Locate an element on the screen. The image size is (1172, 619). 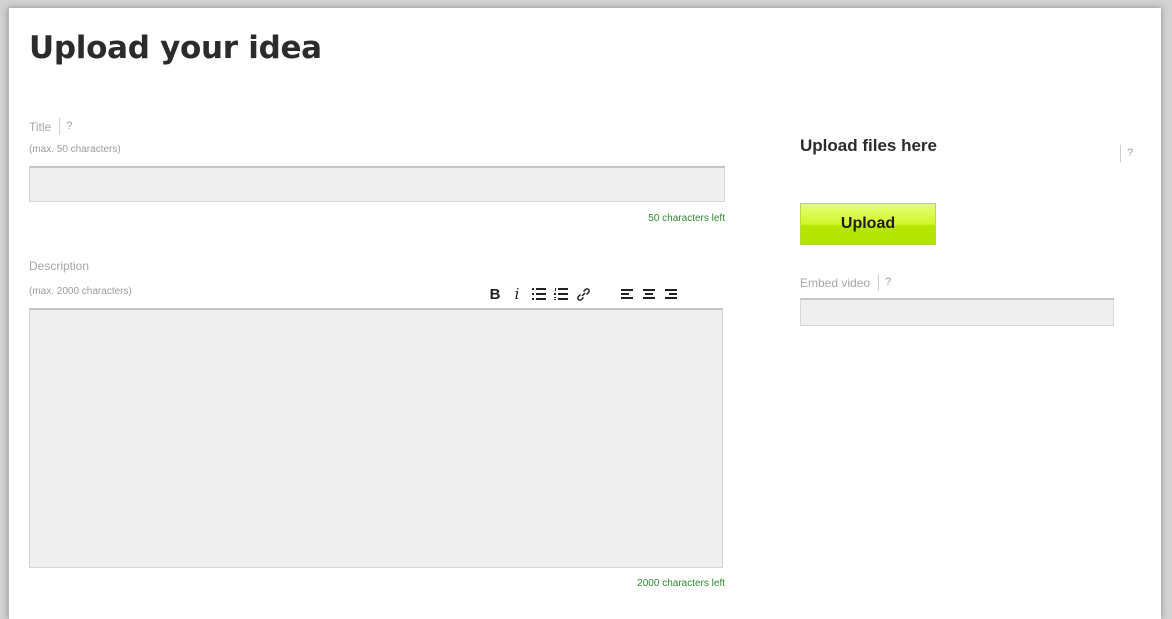
description-label-row: Description is located at coordinates (59, 266).